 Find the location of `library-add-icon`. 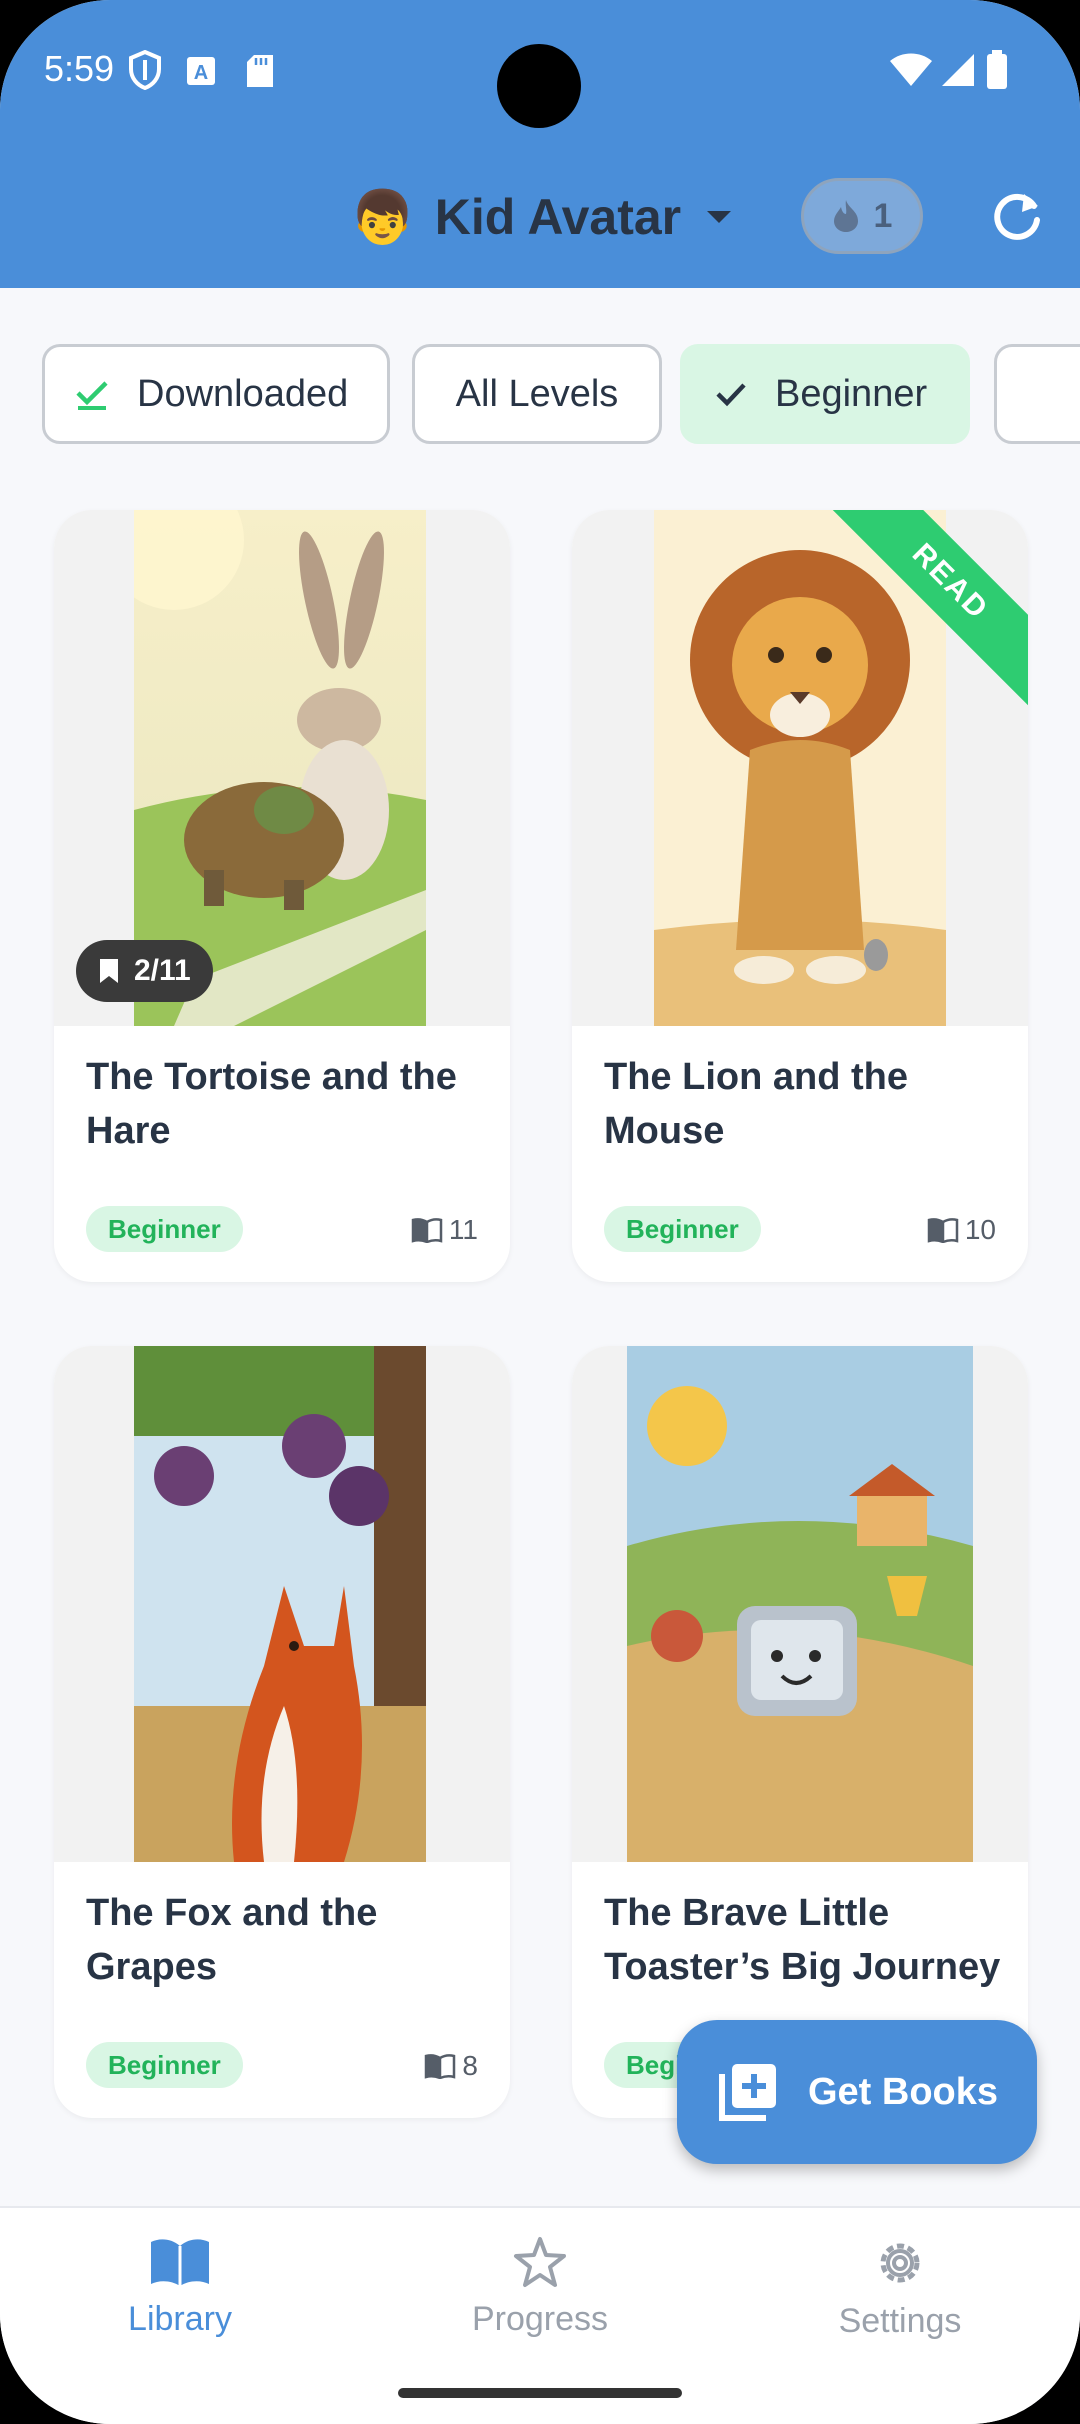

library-add-icon is located at coordinates (747, 2092).